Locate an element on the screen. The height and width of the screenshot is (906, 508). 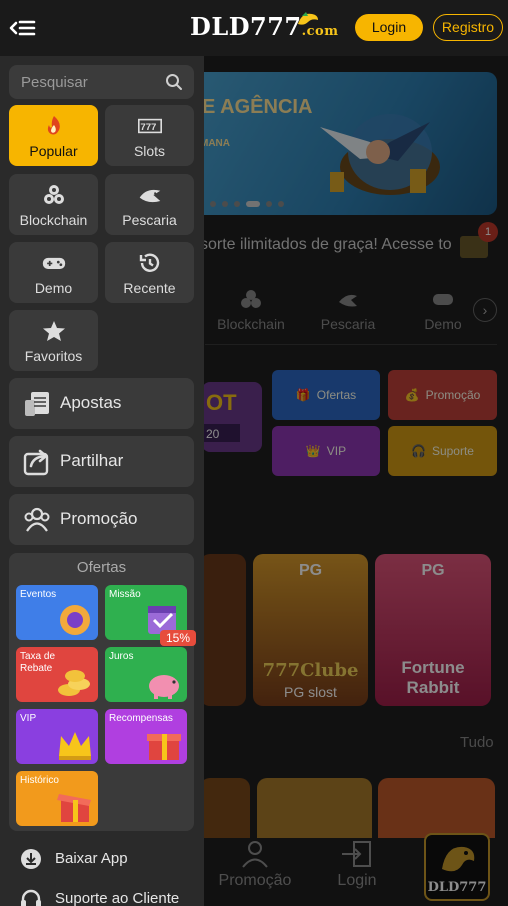
register-button: Registro is located at coordinates (468, 27).